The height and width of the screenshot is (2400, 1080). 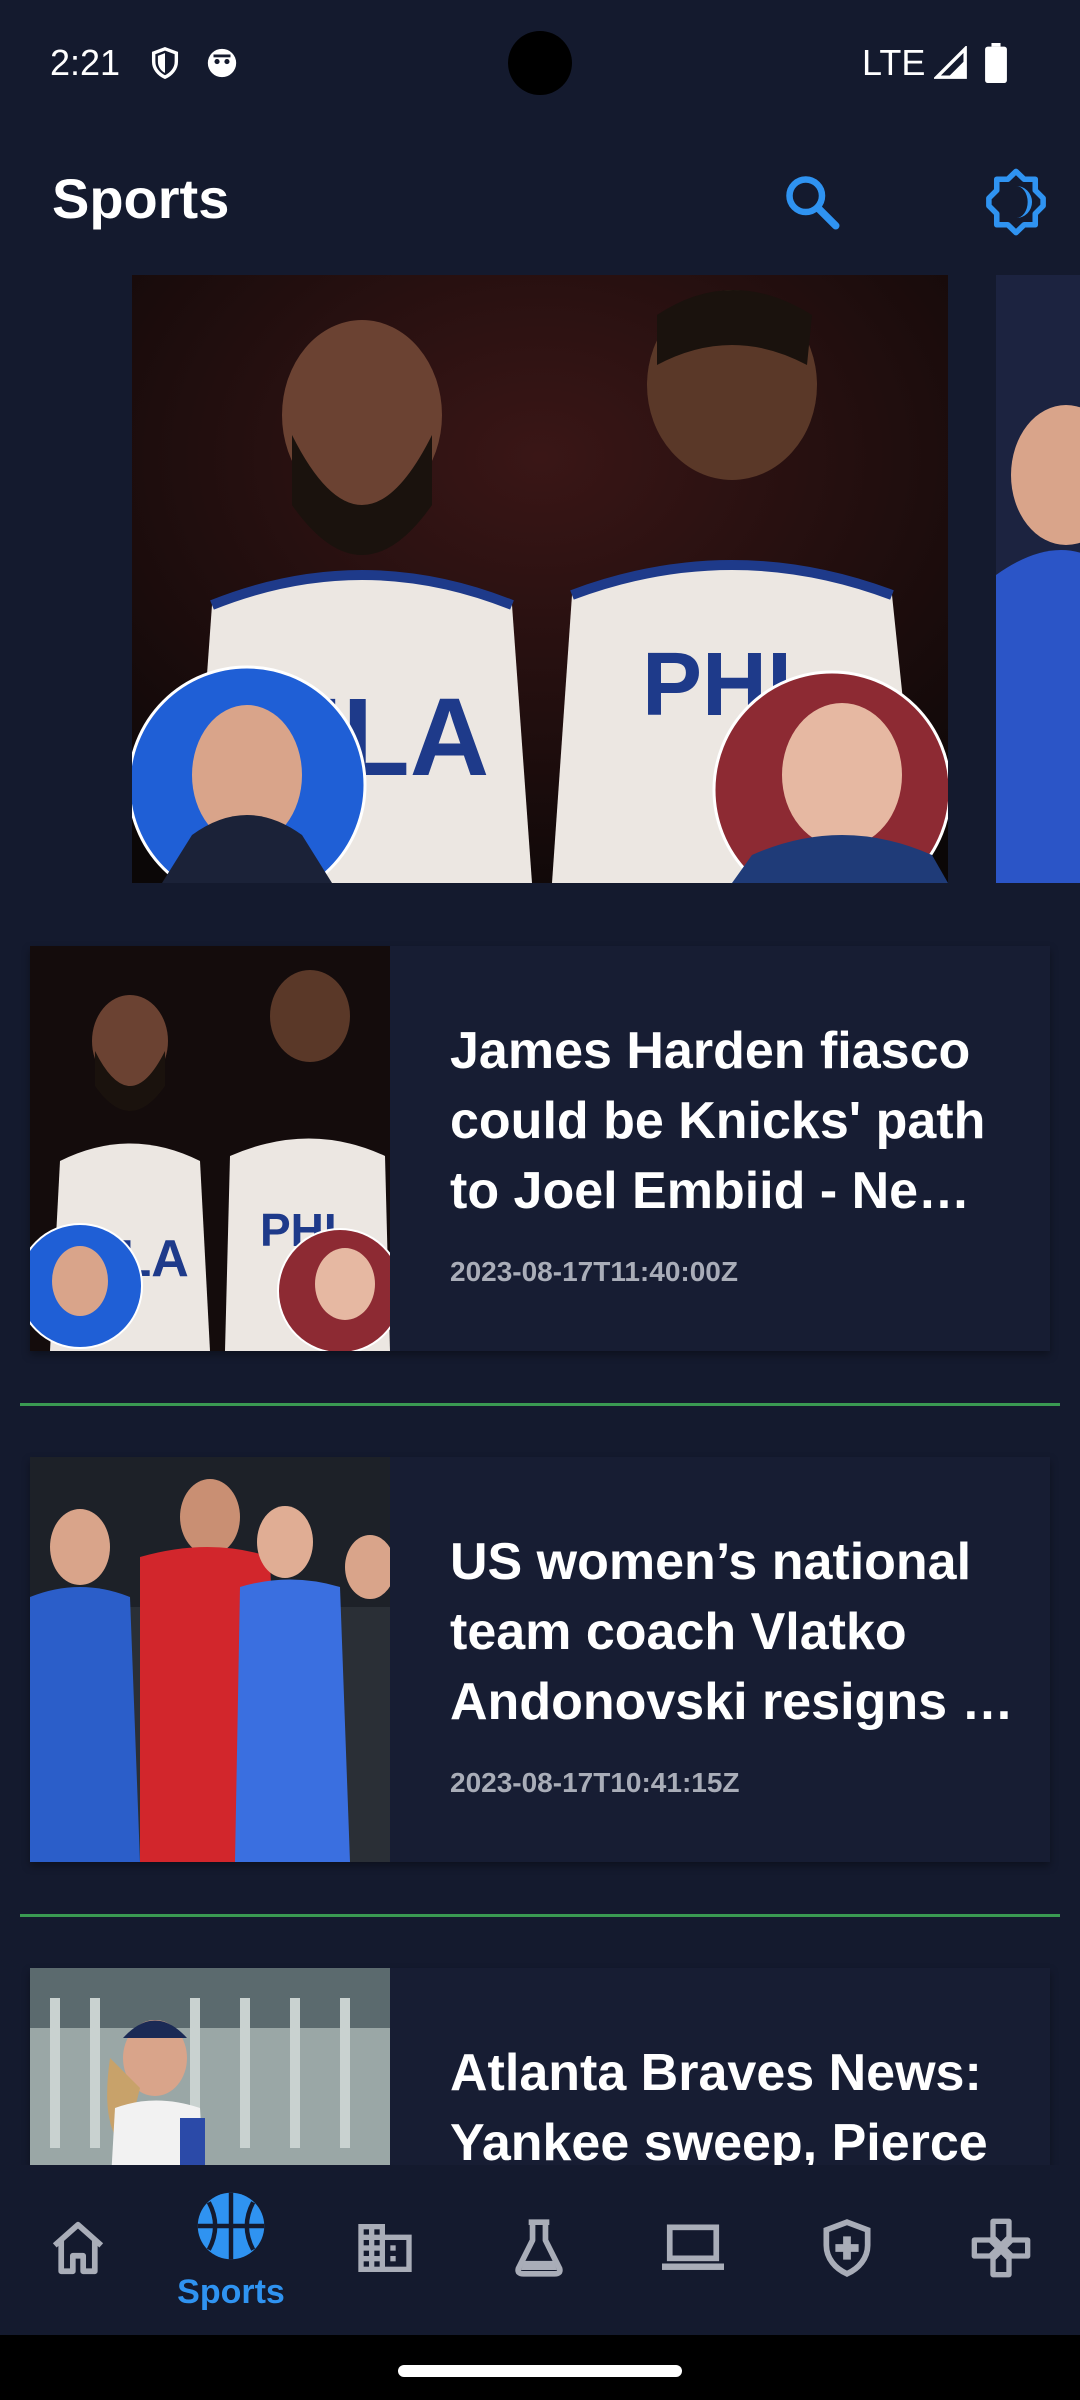 What do you see at coordinates (950, 64) in the screenshot?
I see `signal-icon` at bounding box center [950, 64].